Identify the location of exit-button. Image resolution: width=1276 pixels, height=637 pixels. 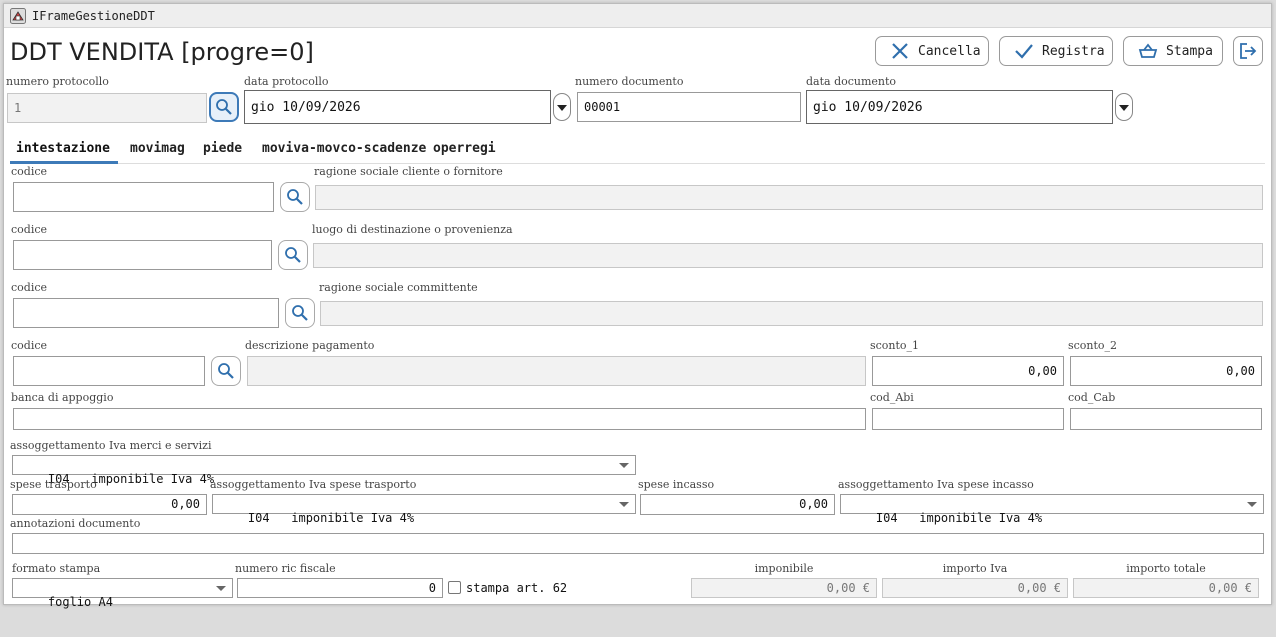
(1248, 51).